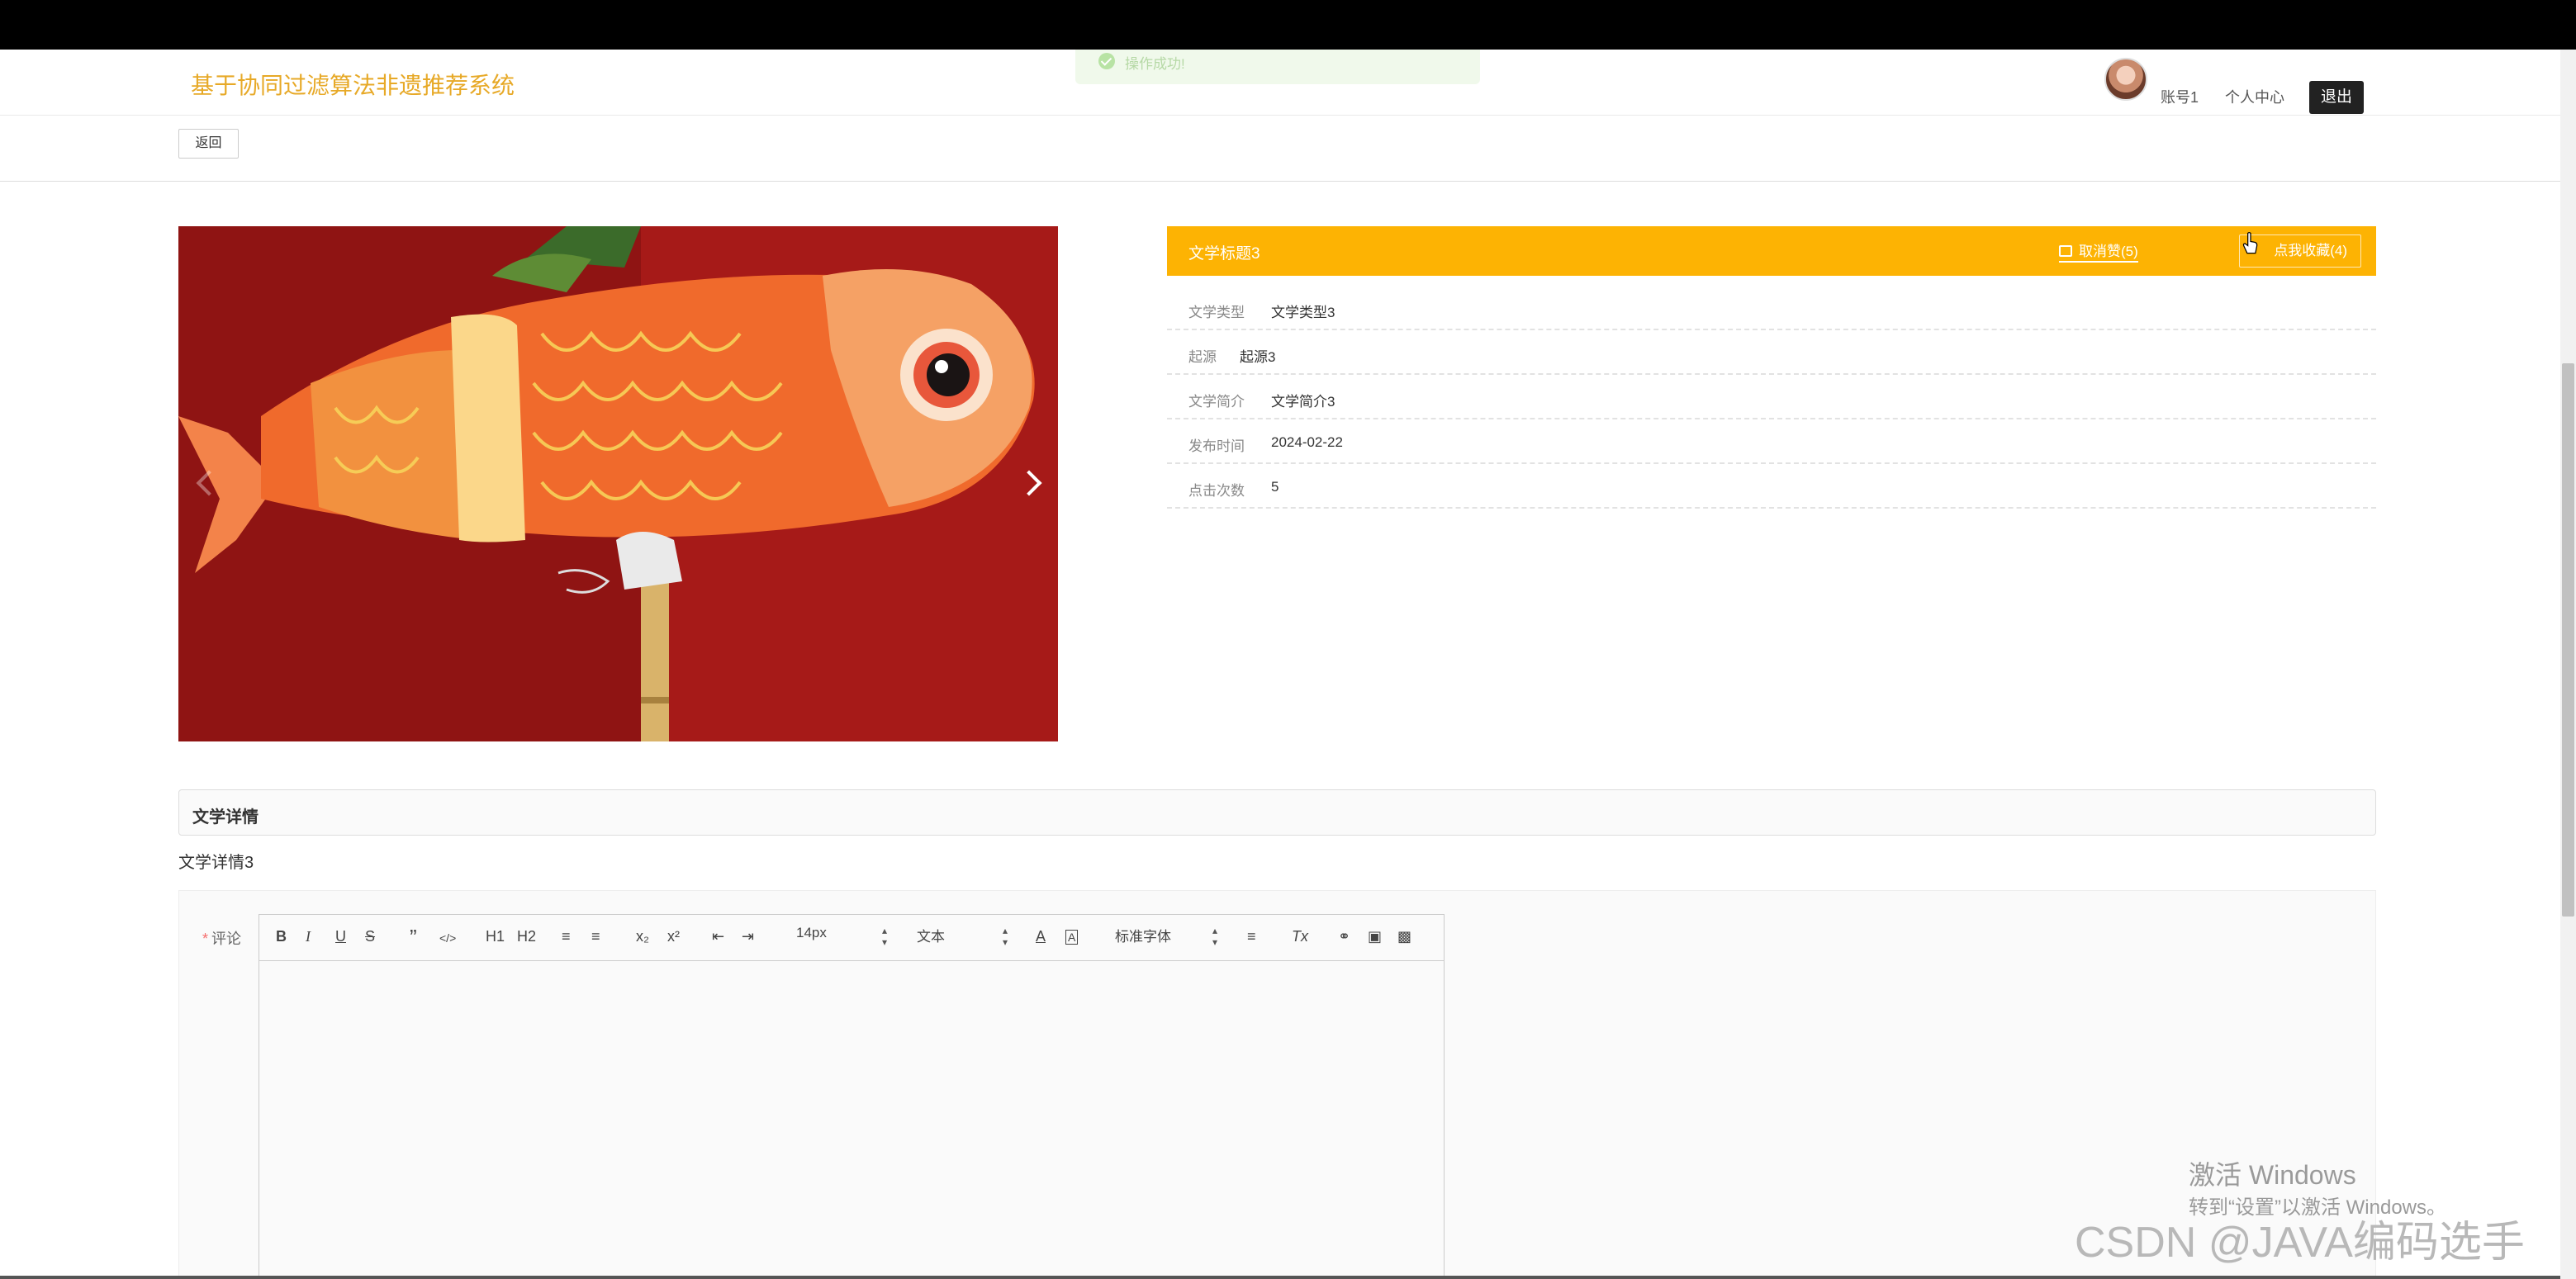 The image size is (2576, 1279). I want to click on video-icon: ▩, so click(1404, 937).